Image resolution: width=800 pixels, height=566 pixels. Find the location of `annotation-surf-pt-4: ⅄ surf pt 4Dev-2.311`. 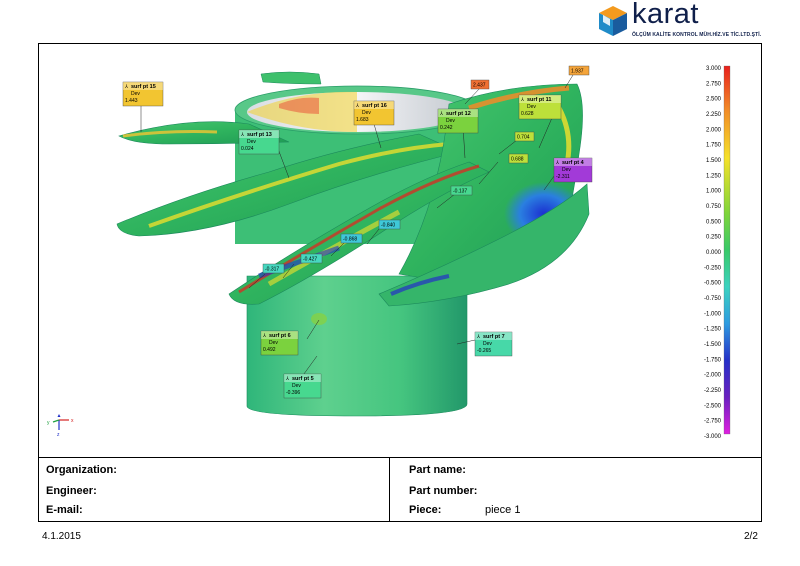

annotation-surf-pt-4: ⅄ surf pt 4Dev-2.311 is located at coordinates (573, 170).